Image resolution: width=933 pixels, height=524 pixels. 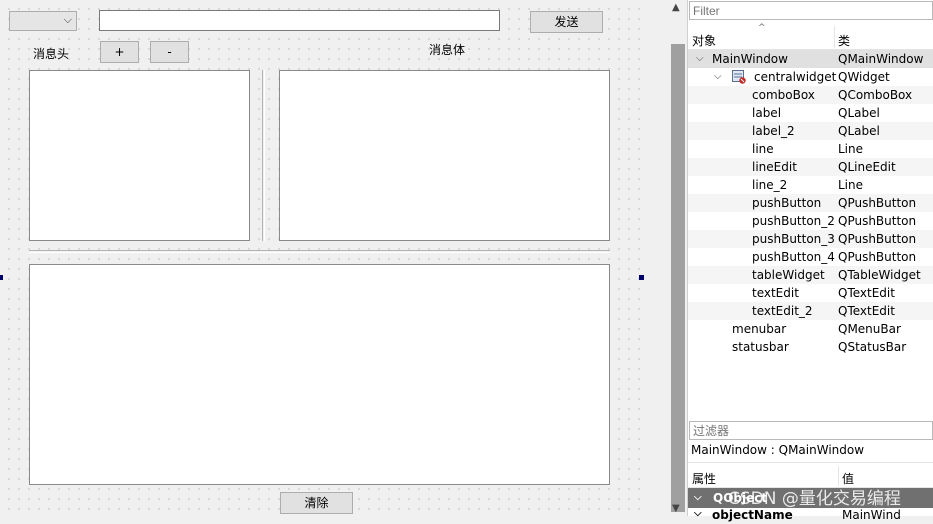 I want to click on tree-row-name: label, so click(x=767, y=113).